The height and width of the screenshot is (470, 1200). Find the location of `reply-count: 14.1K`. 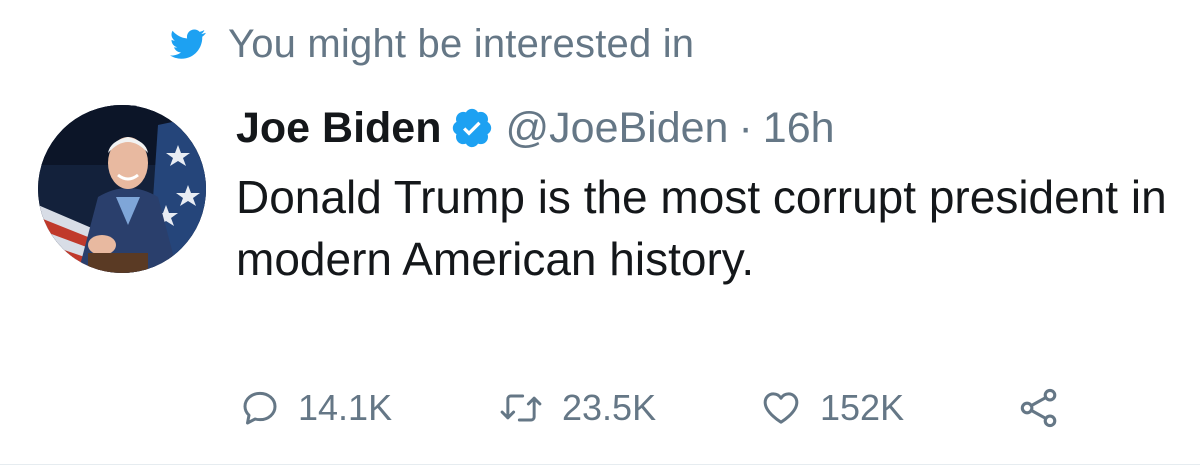

reply-count: 14.1K is located at coordinates (345, 407).